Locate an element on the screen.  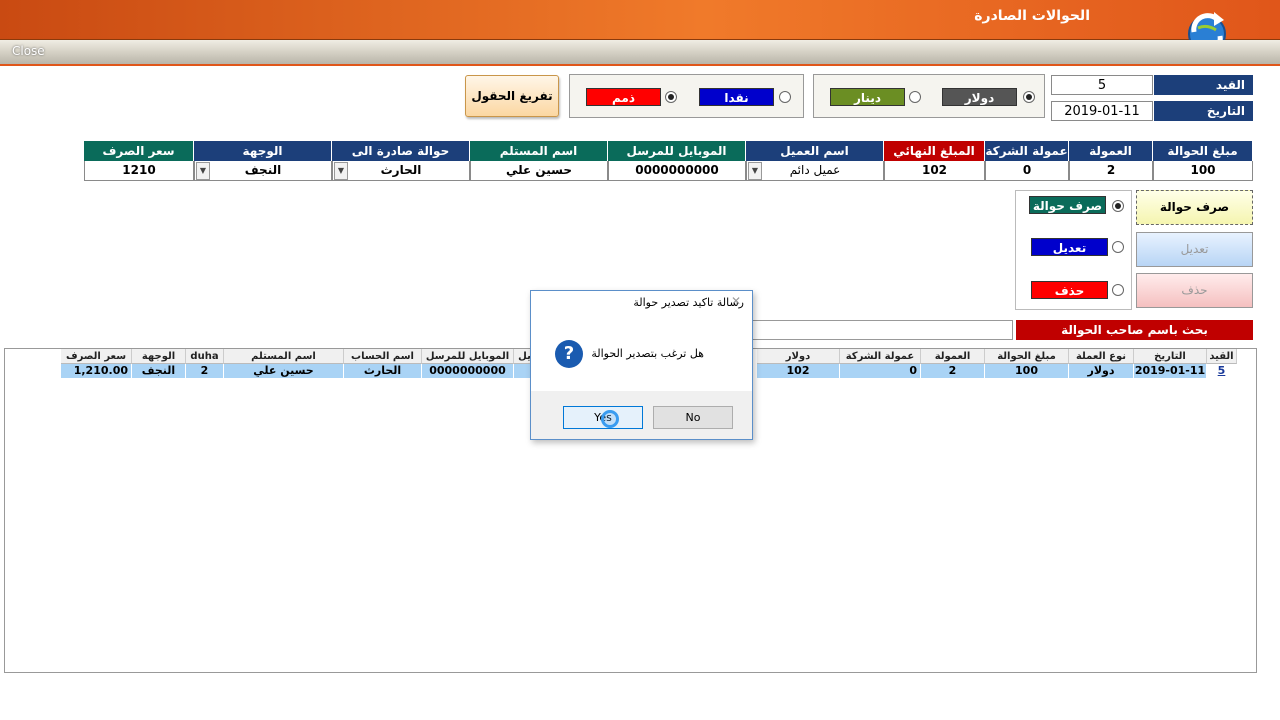
payment-credit-chip: ذمم is located at coordinates (623, 97).